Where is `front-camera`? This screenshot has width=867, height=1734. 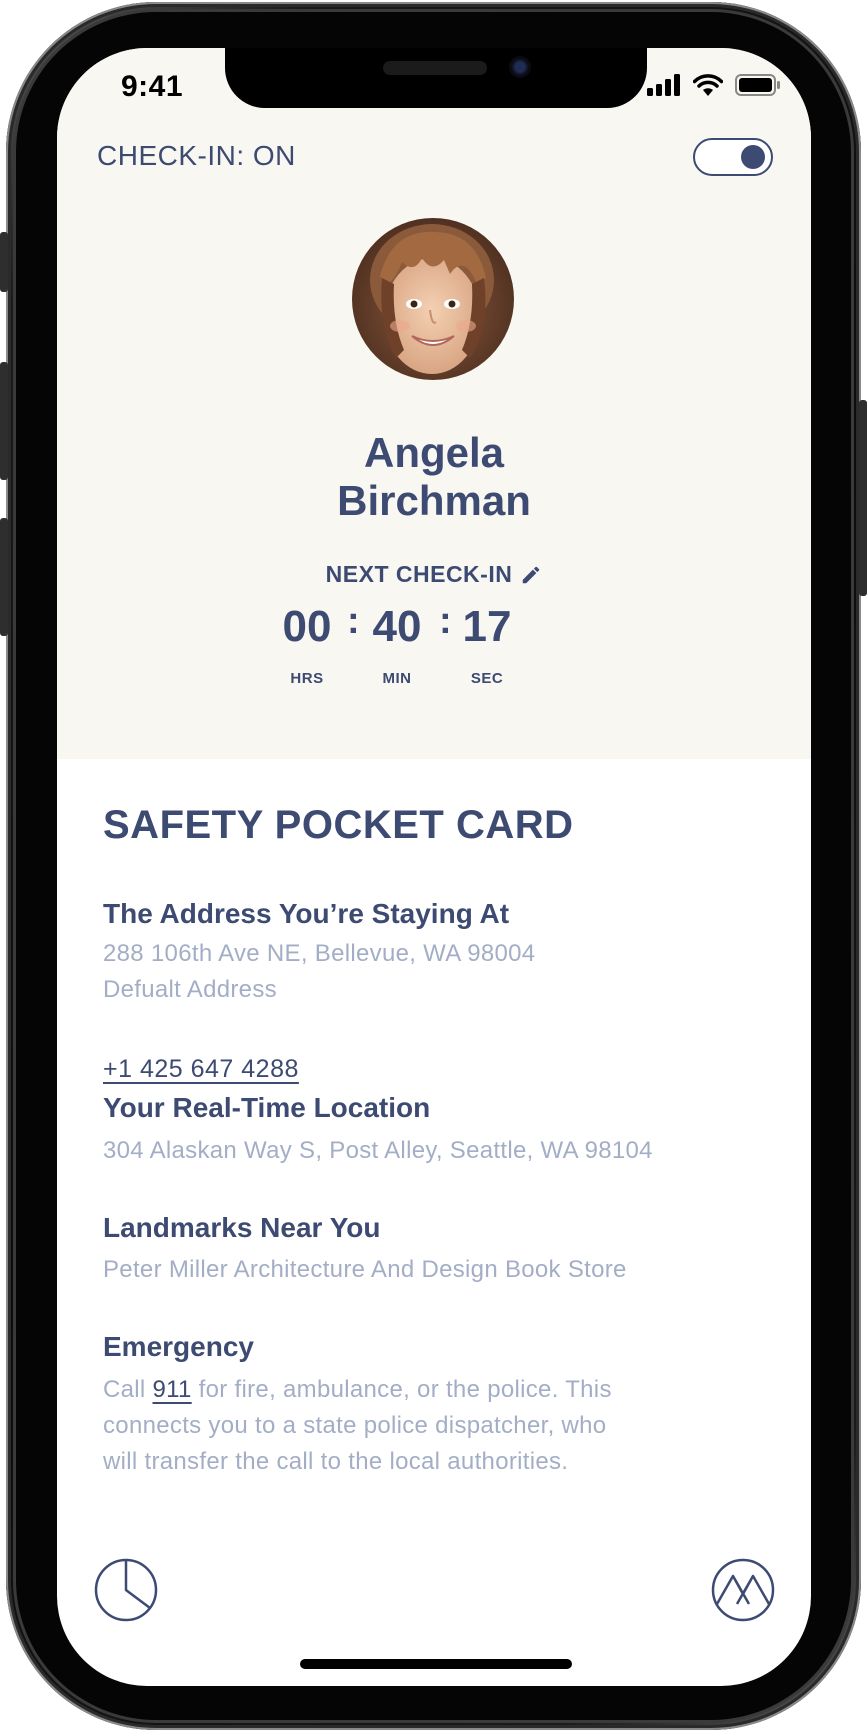
front-camera is located at coordinates (520, 67).